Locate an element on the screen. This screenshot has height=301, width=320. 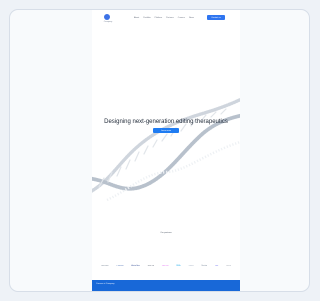
partner-logo: Thera is located at coordinates (191, 265).